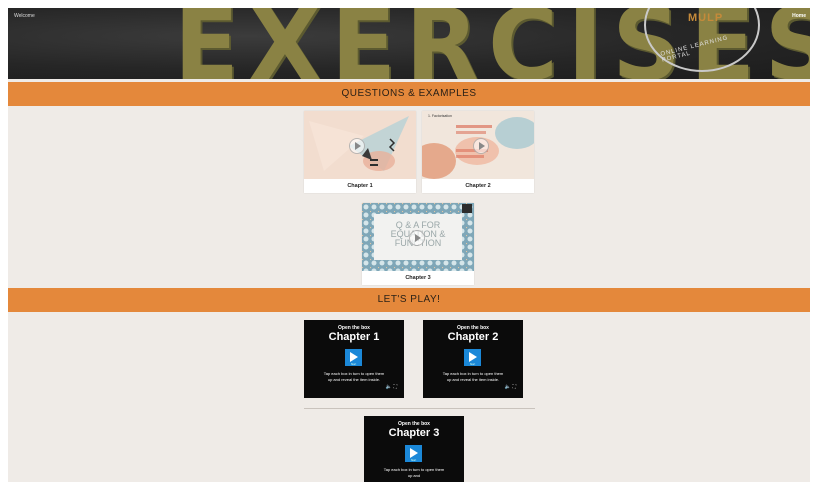 The width and height of the screenshot is (818, 482). Describe the element at coordinates (478, 186) in the screenshot. I see `card-caption: Chapter 2` at that location.